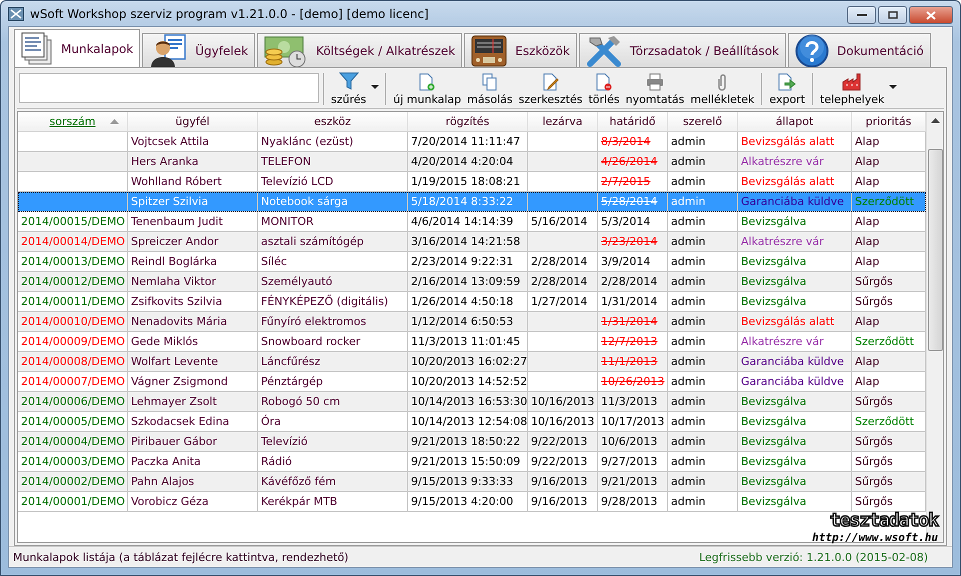  Describe the element at coordinates (472, 362) in the screenshot. I see `table-row: 2014/00008/DEMO Wolfart Levente Láncfűrész 10/20/2013 16:02:27 11/1/2013 admin Garanciába küldve Alap` at that location.